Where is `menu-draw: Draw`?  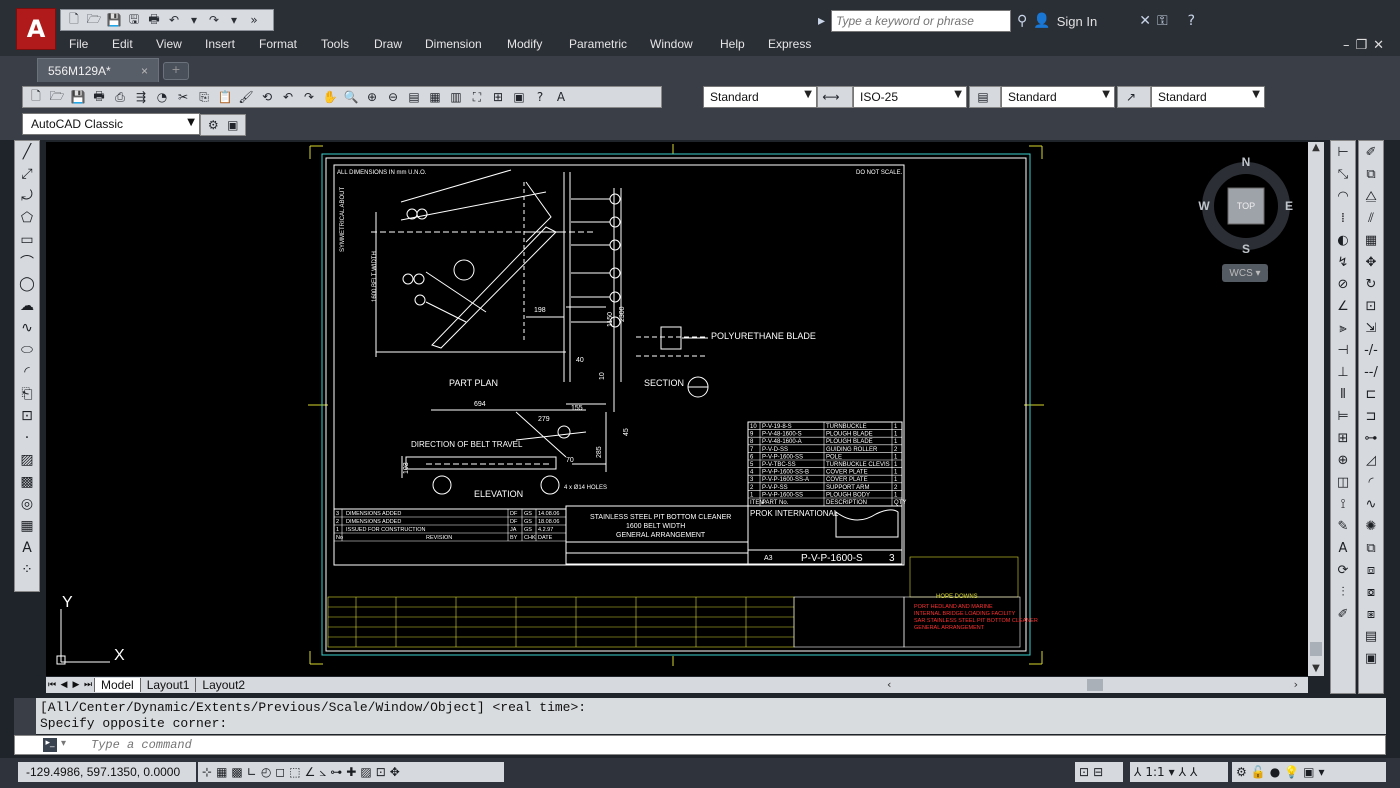
menu-draw: Draw is located at coordinates (388, 44).